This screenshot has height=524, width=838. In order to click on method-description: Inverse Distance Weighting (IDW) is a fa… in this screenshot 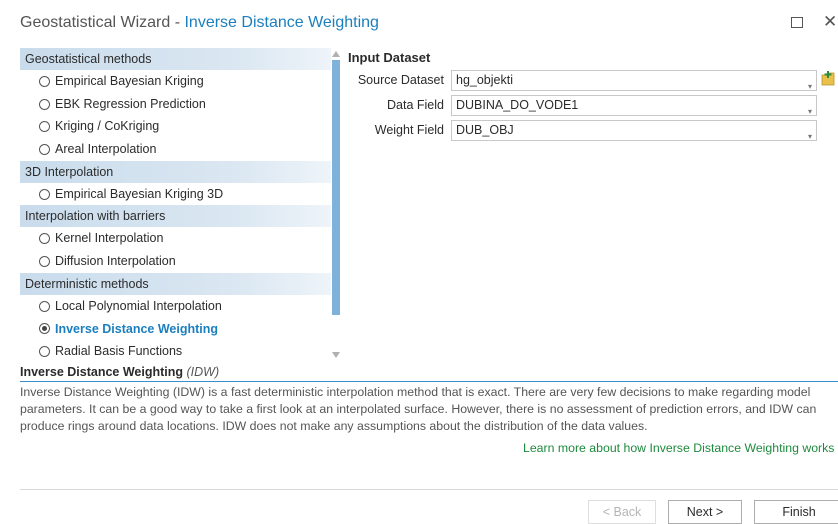, I will do `click(429, 409)`.